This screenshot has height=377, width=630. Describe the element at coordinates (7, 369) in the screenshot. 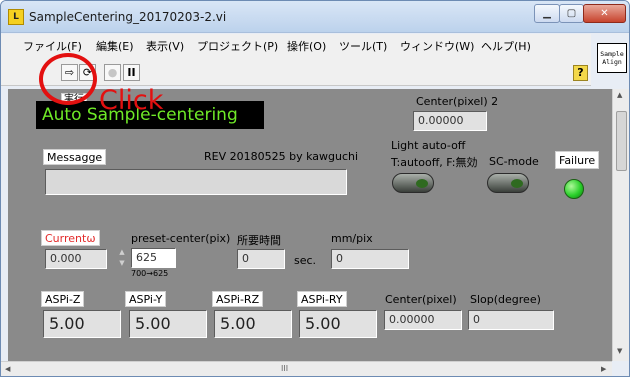

I see `scroll-left-icon: ◀` at that location.